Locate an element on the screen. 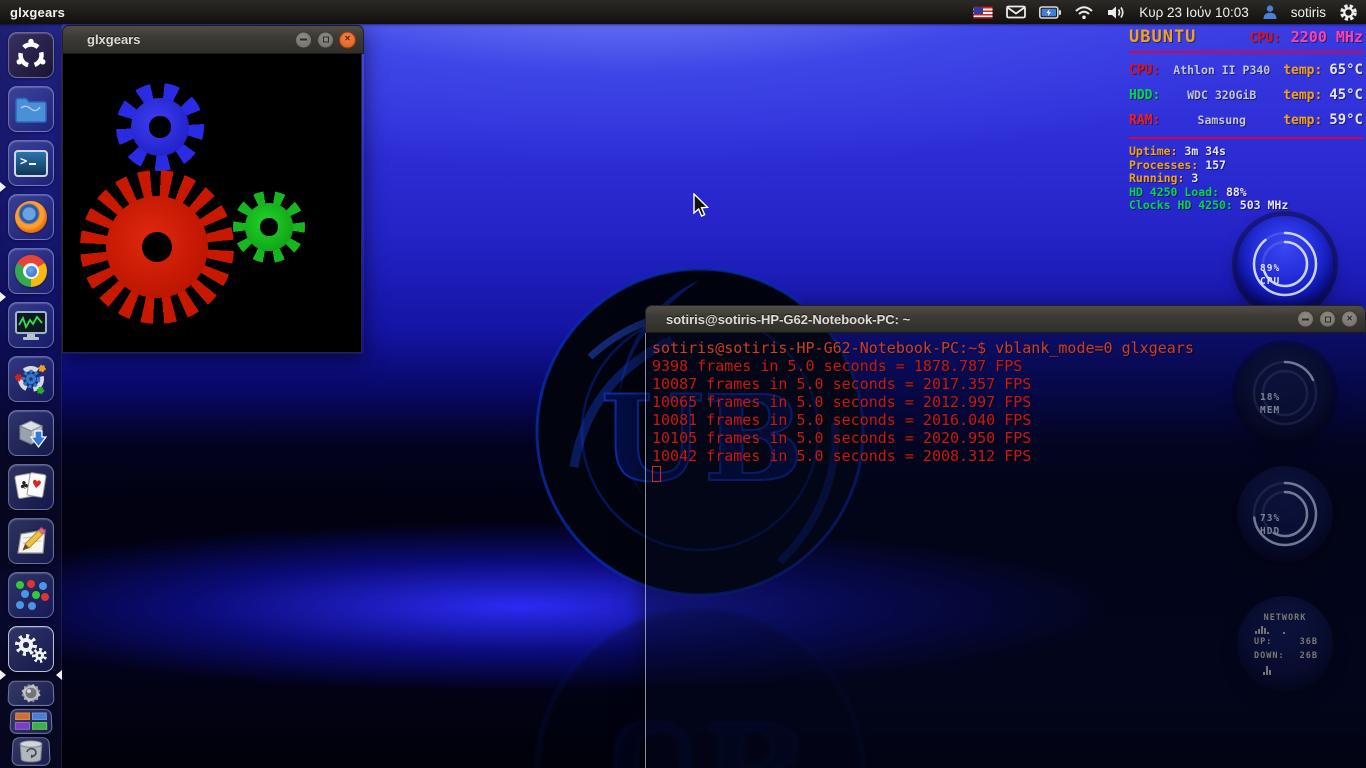 This screenshot has width=1366, height=768. launcher-item-chrome is located at coordinates (31, 271).